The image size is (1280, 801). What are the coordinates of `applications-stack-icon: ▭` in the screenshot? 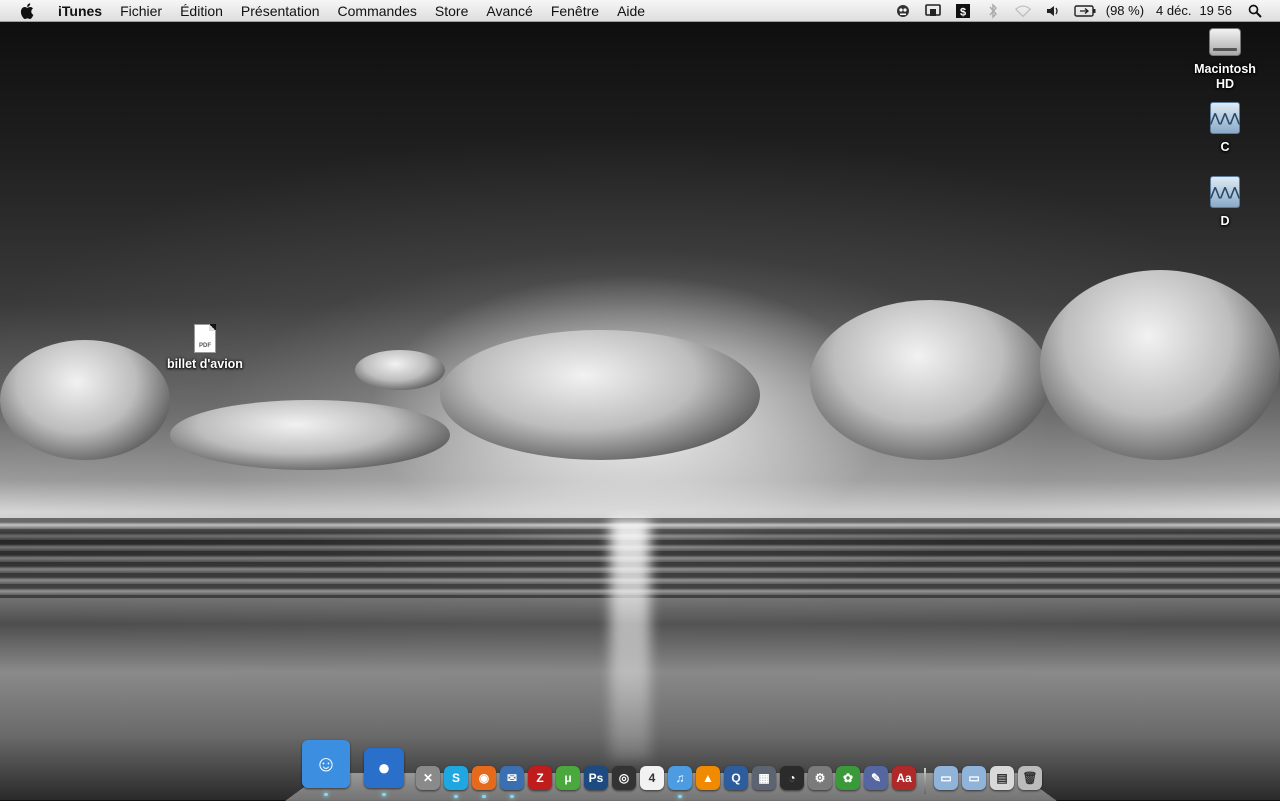 It's located at (946, 778).